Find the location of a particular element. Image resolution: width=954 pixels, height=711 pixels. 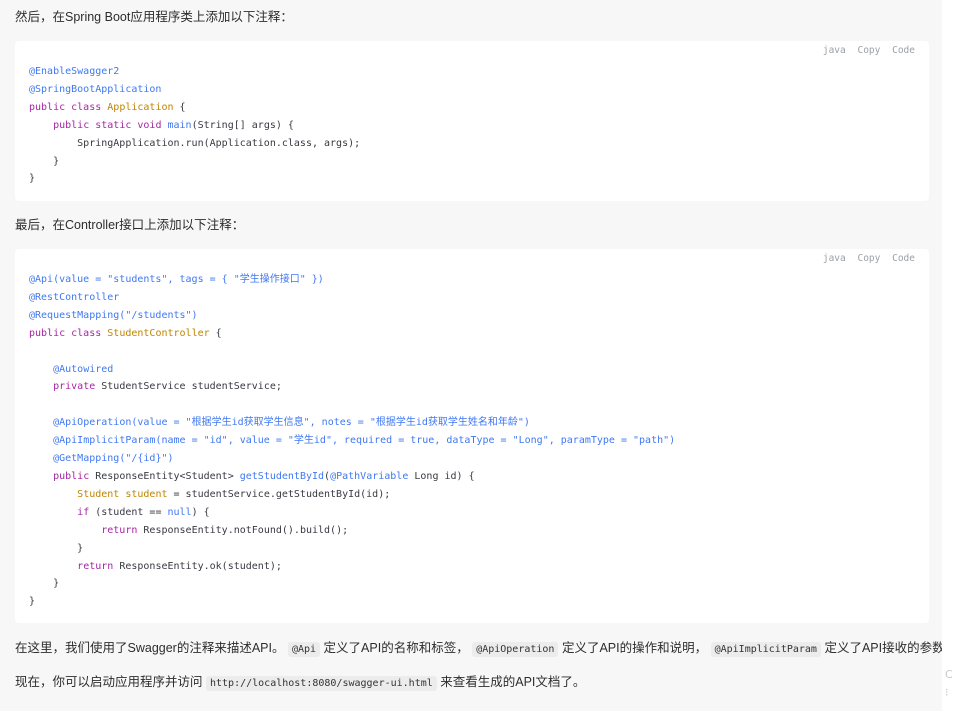

inline-code-url: http://localhost:8080/swagger-ui.html is located at coordinates (321, 683).